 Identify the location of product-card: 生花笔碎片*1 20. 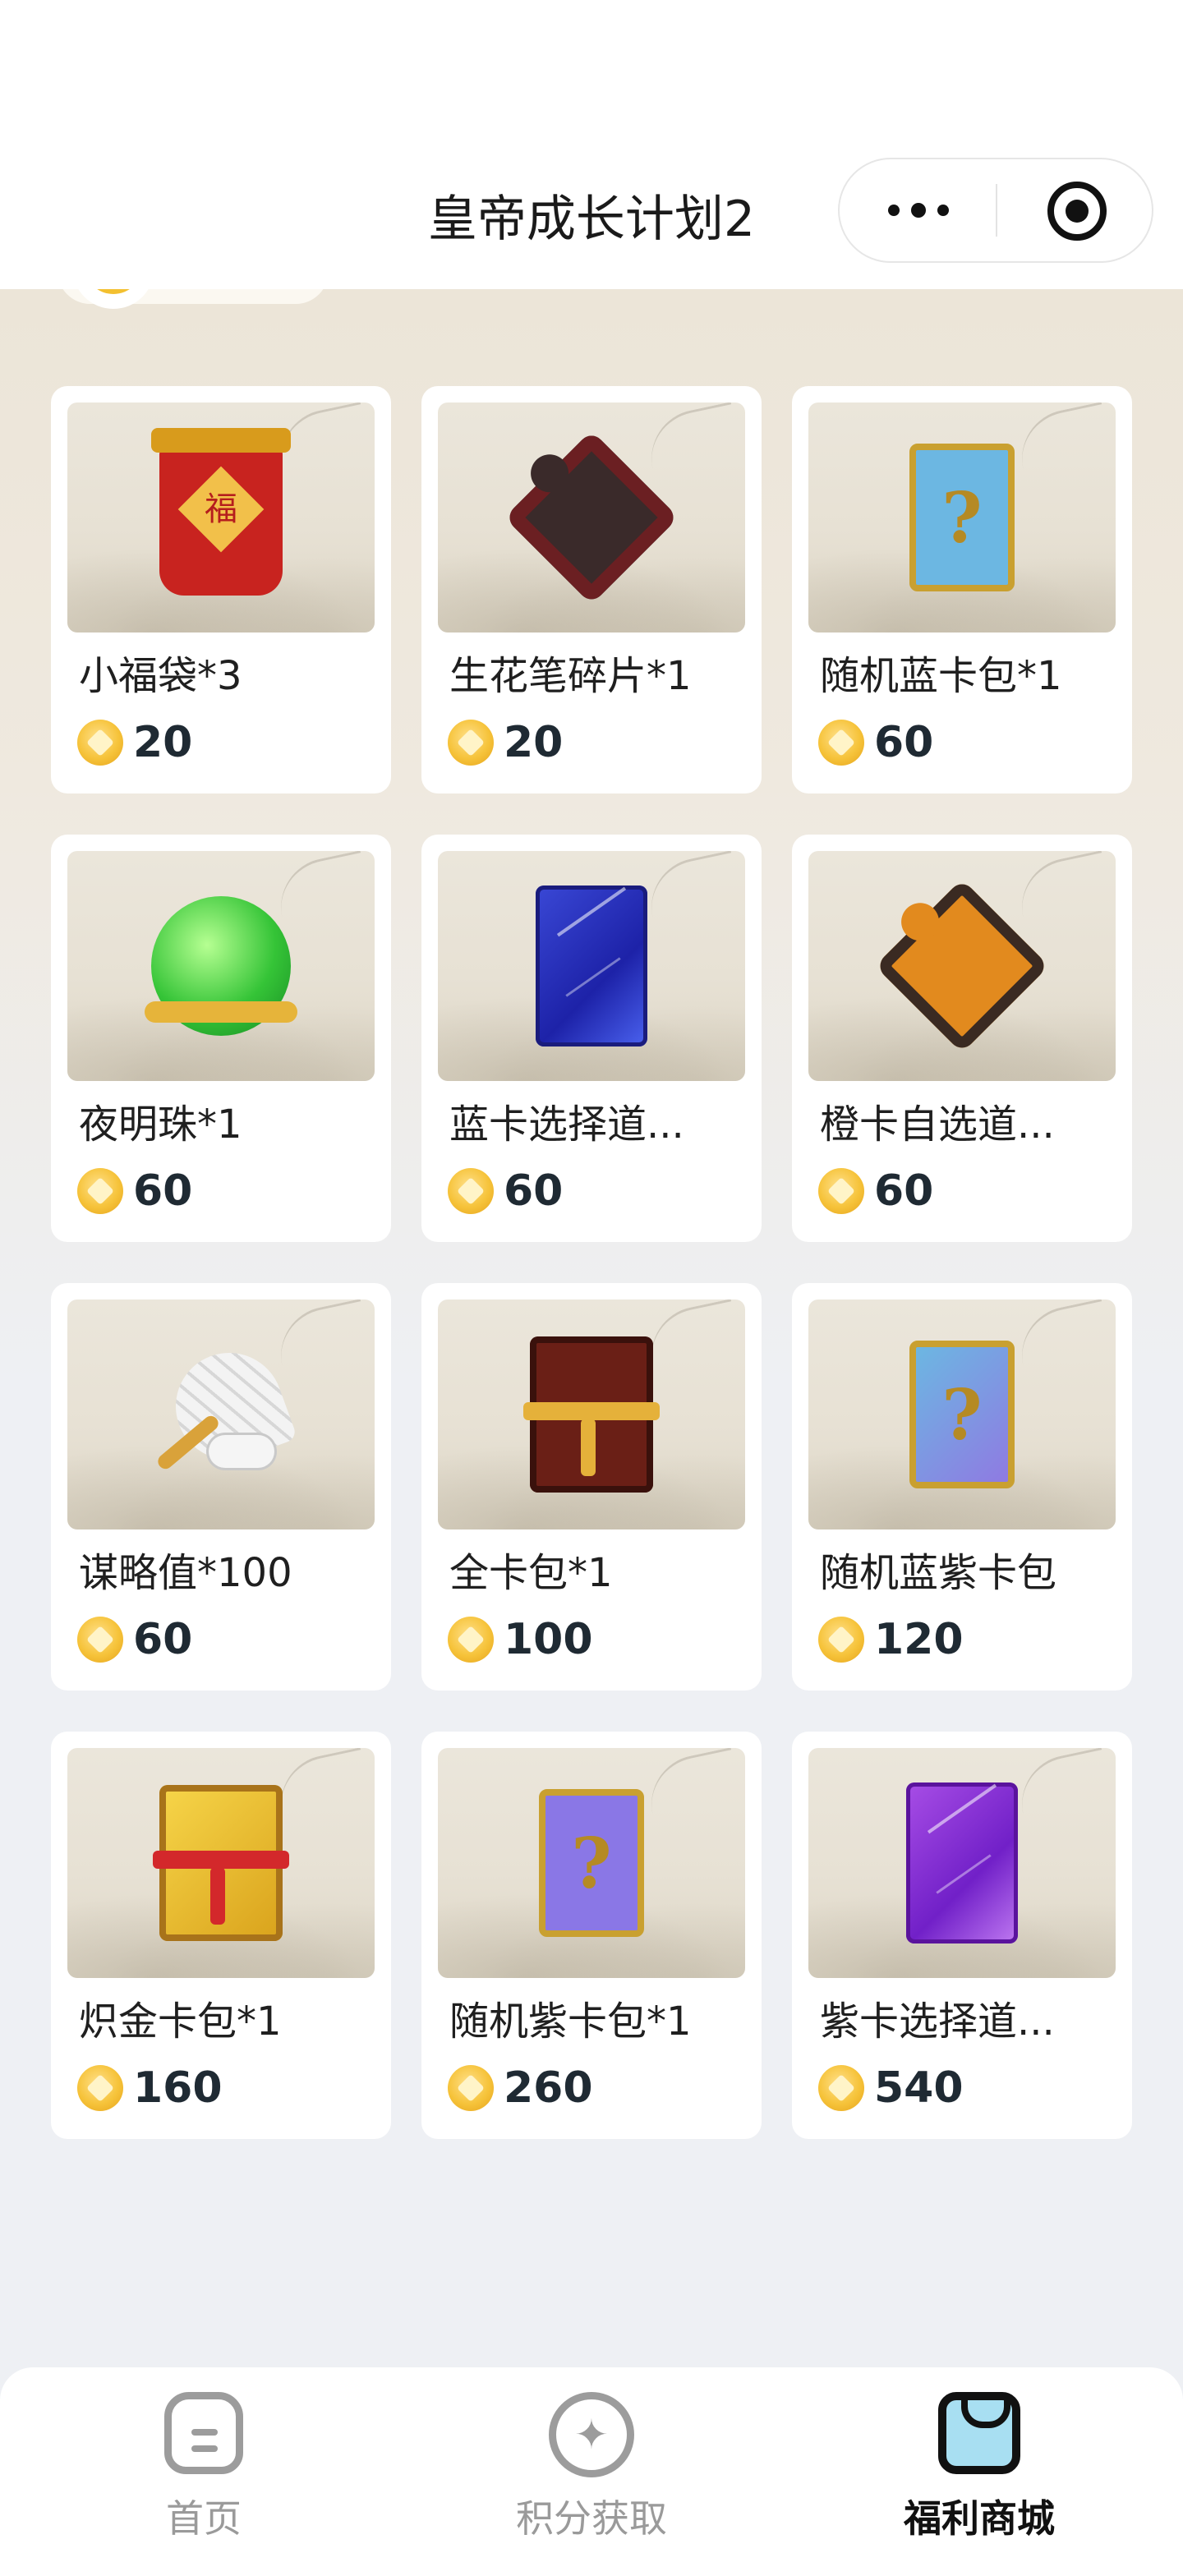
(591, 590).